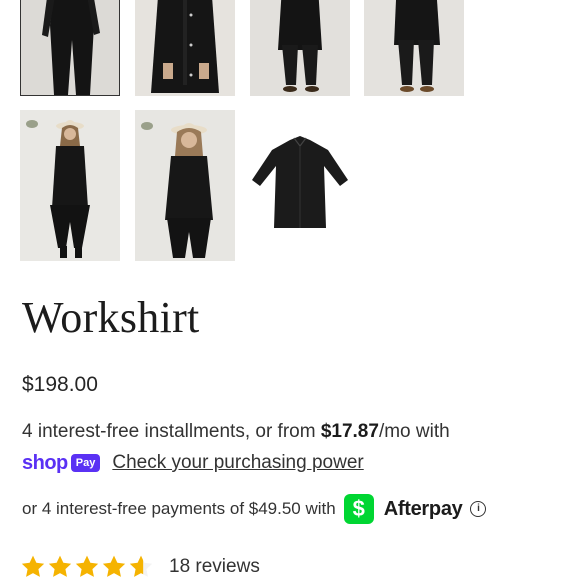  I want to click on shop-pay-badge: Pay, so click(85, 463).